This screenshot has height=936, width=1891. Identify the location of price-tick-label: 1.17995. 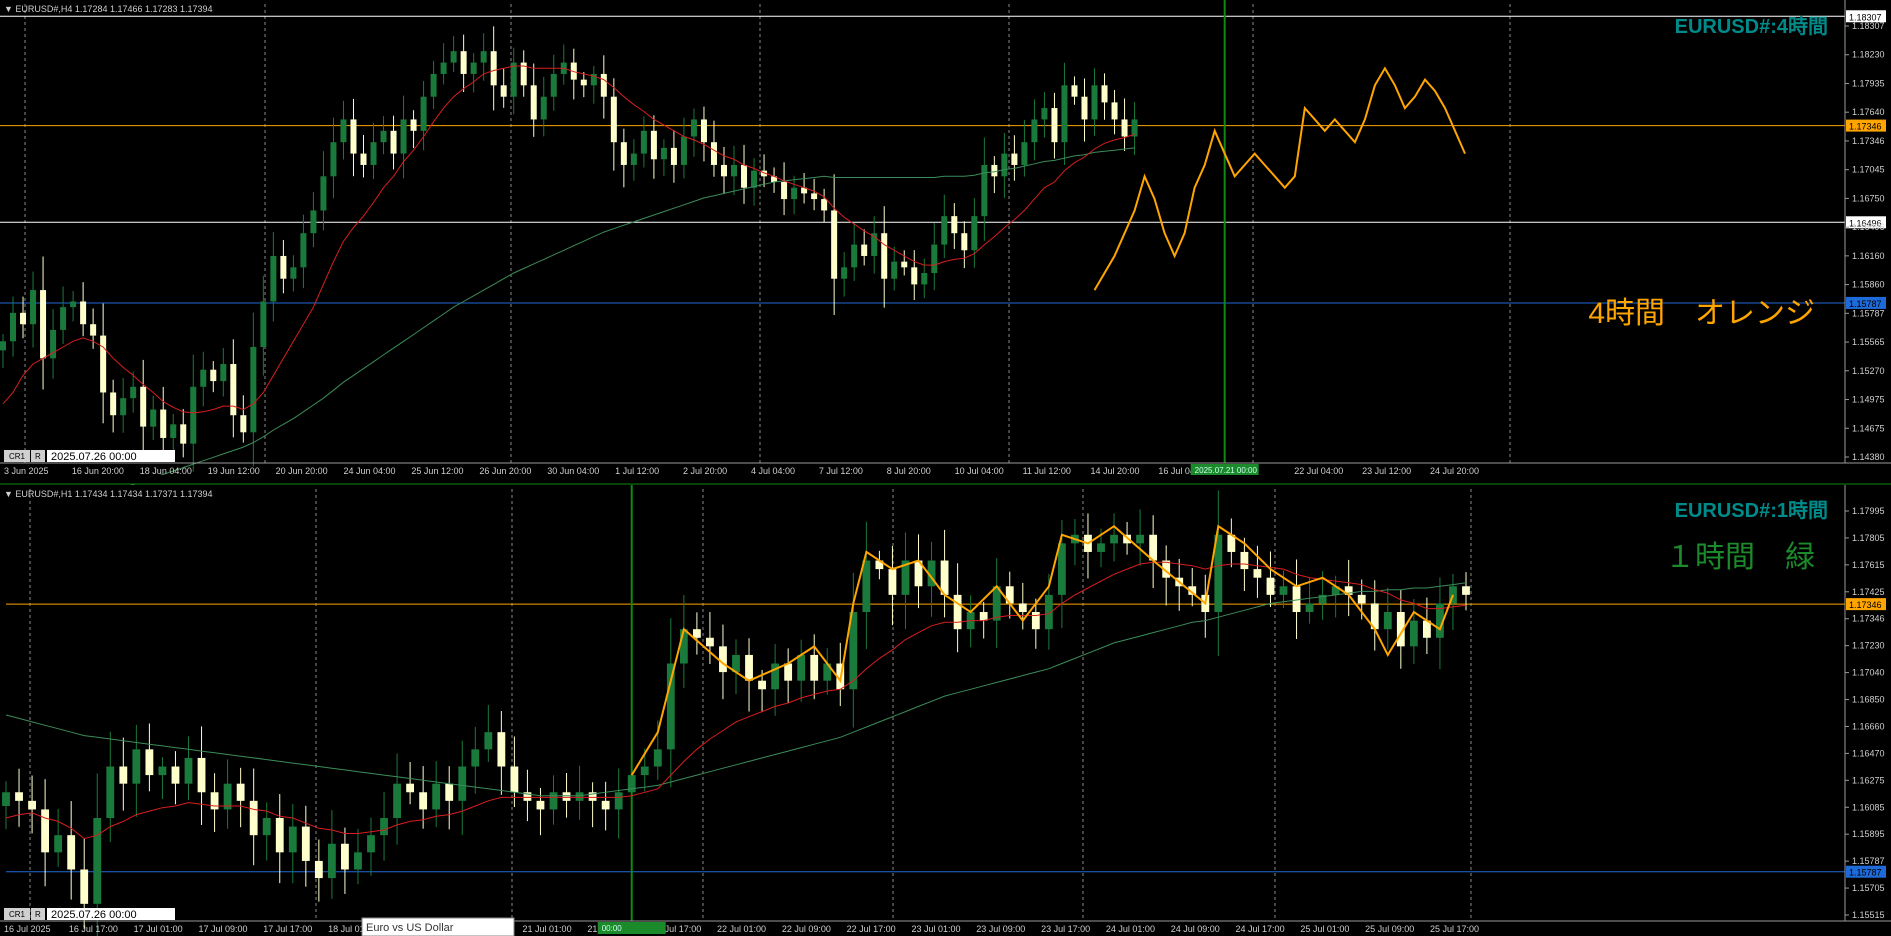
(1868, 511).